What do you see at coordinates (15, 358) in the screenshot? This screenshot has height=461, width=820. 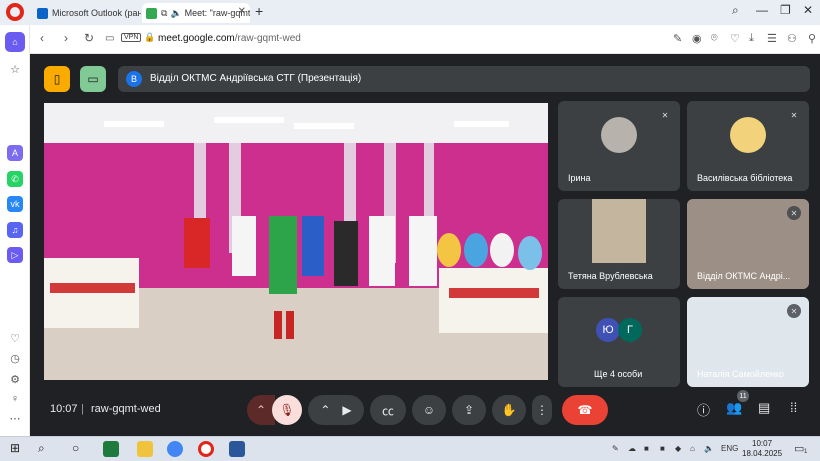 I see `history-icon: ◷` at bounding box center [15, 358].